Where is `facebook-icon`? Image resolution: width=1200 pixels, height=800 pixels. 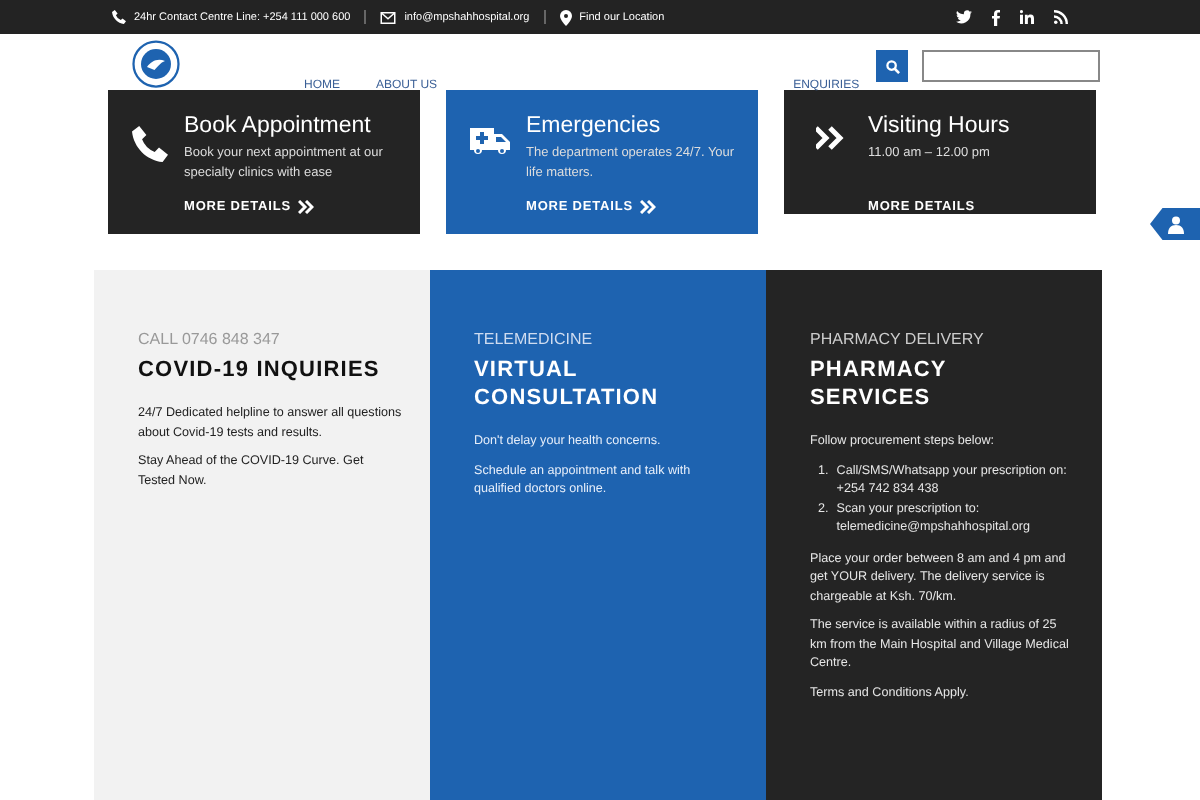 facebook-icon is located at coordinates (996, 17).